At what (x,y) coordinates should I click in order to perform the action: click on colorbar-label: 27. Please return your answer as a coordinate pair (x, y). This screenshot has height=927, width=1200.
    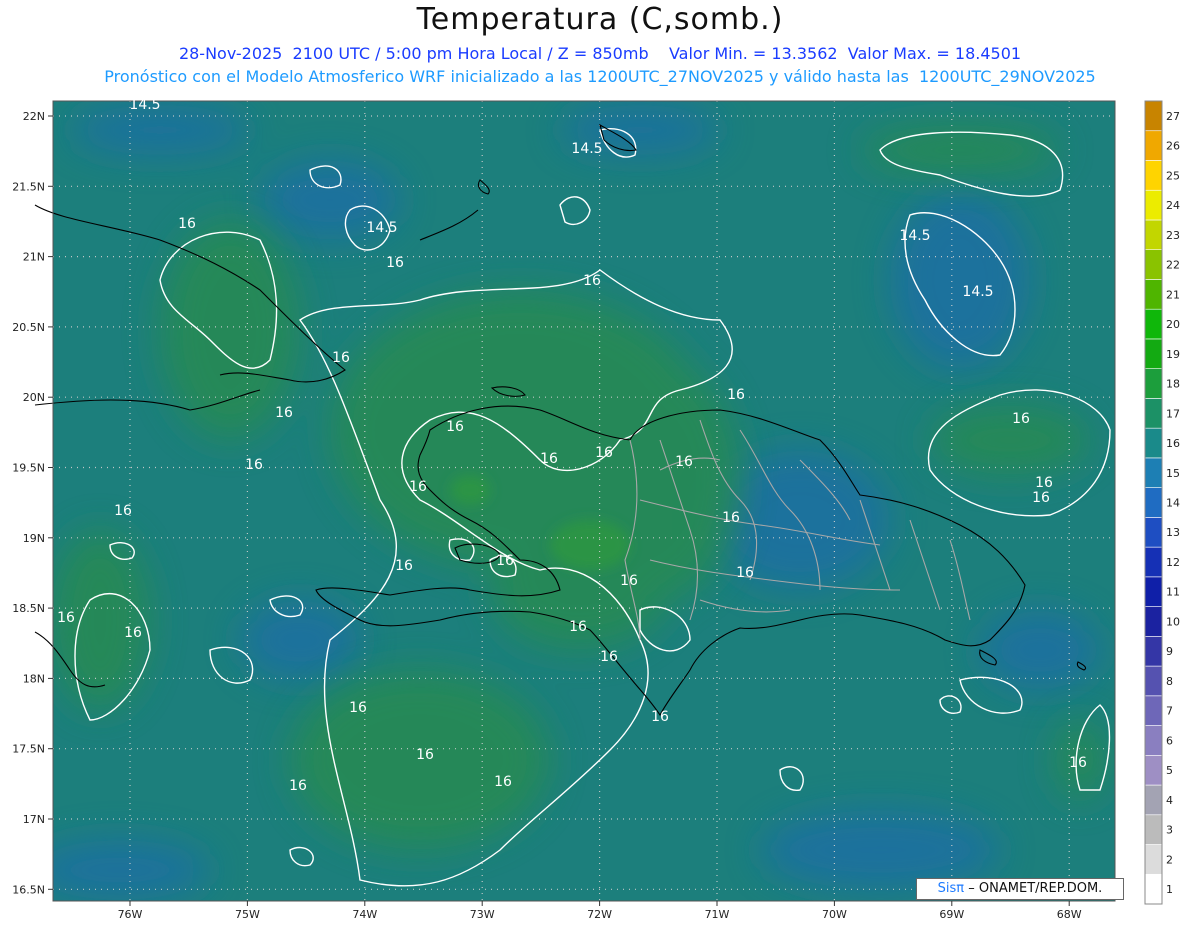
    Looking at the image, I should click on (1173, 116).